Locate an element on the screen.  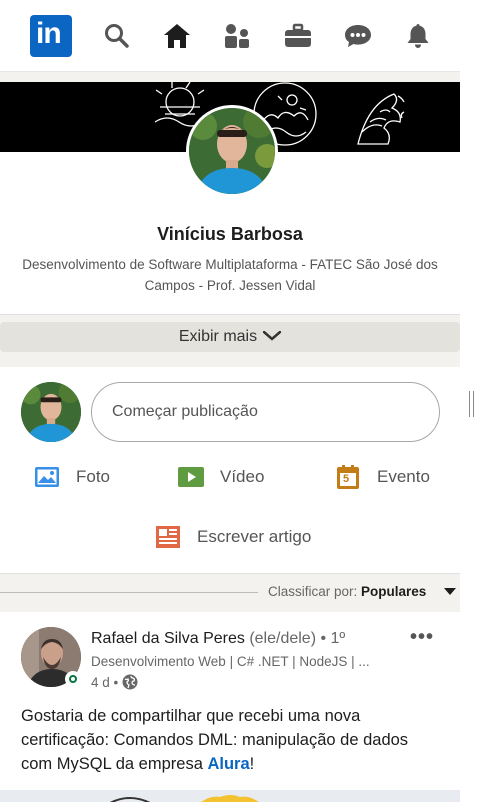
network-icon is located at coordinates (237, 36).